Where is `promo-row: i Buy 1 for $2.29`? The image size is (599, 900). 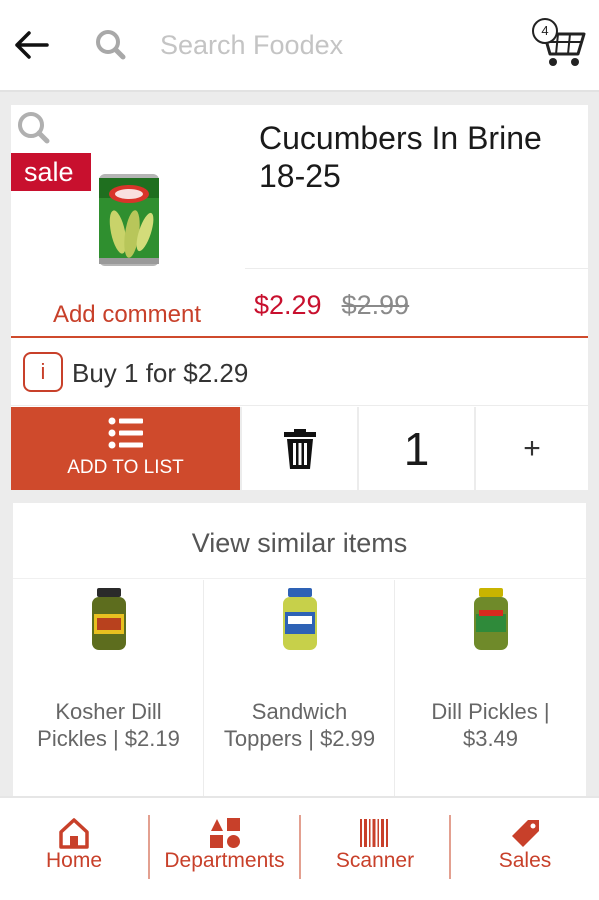 promo-row: i Buy 1 for $2.29 is located at coordinates (299, 372).